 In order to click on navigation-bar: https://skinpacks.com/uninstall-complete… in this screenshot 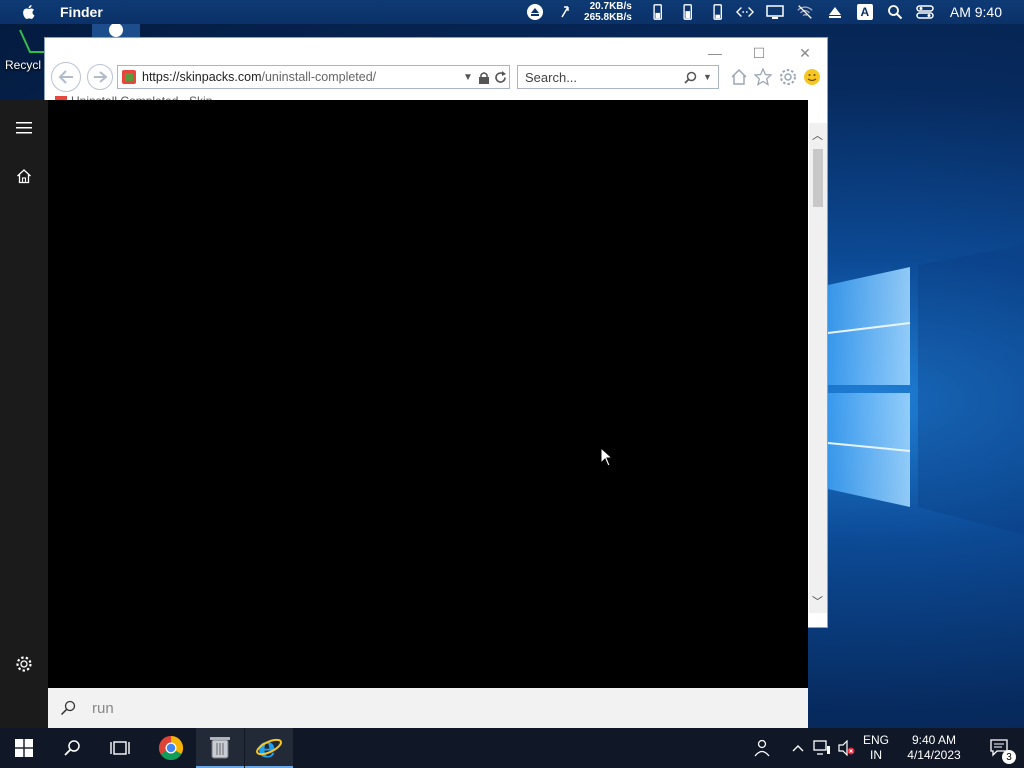, I will do `click(436, 77)`.